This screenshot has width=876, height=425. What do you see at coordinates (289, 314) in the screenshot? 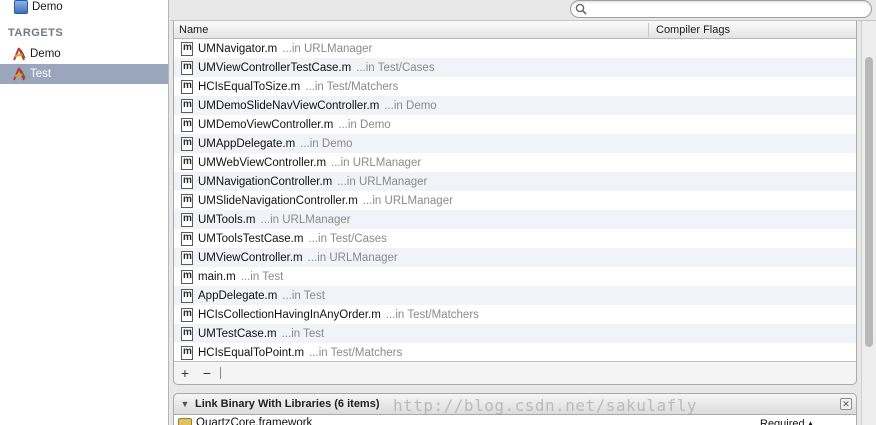
I see `file-name: HCIsCollectionHavingInAnyOrder.m` at bounding box center [289, 314].